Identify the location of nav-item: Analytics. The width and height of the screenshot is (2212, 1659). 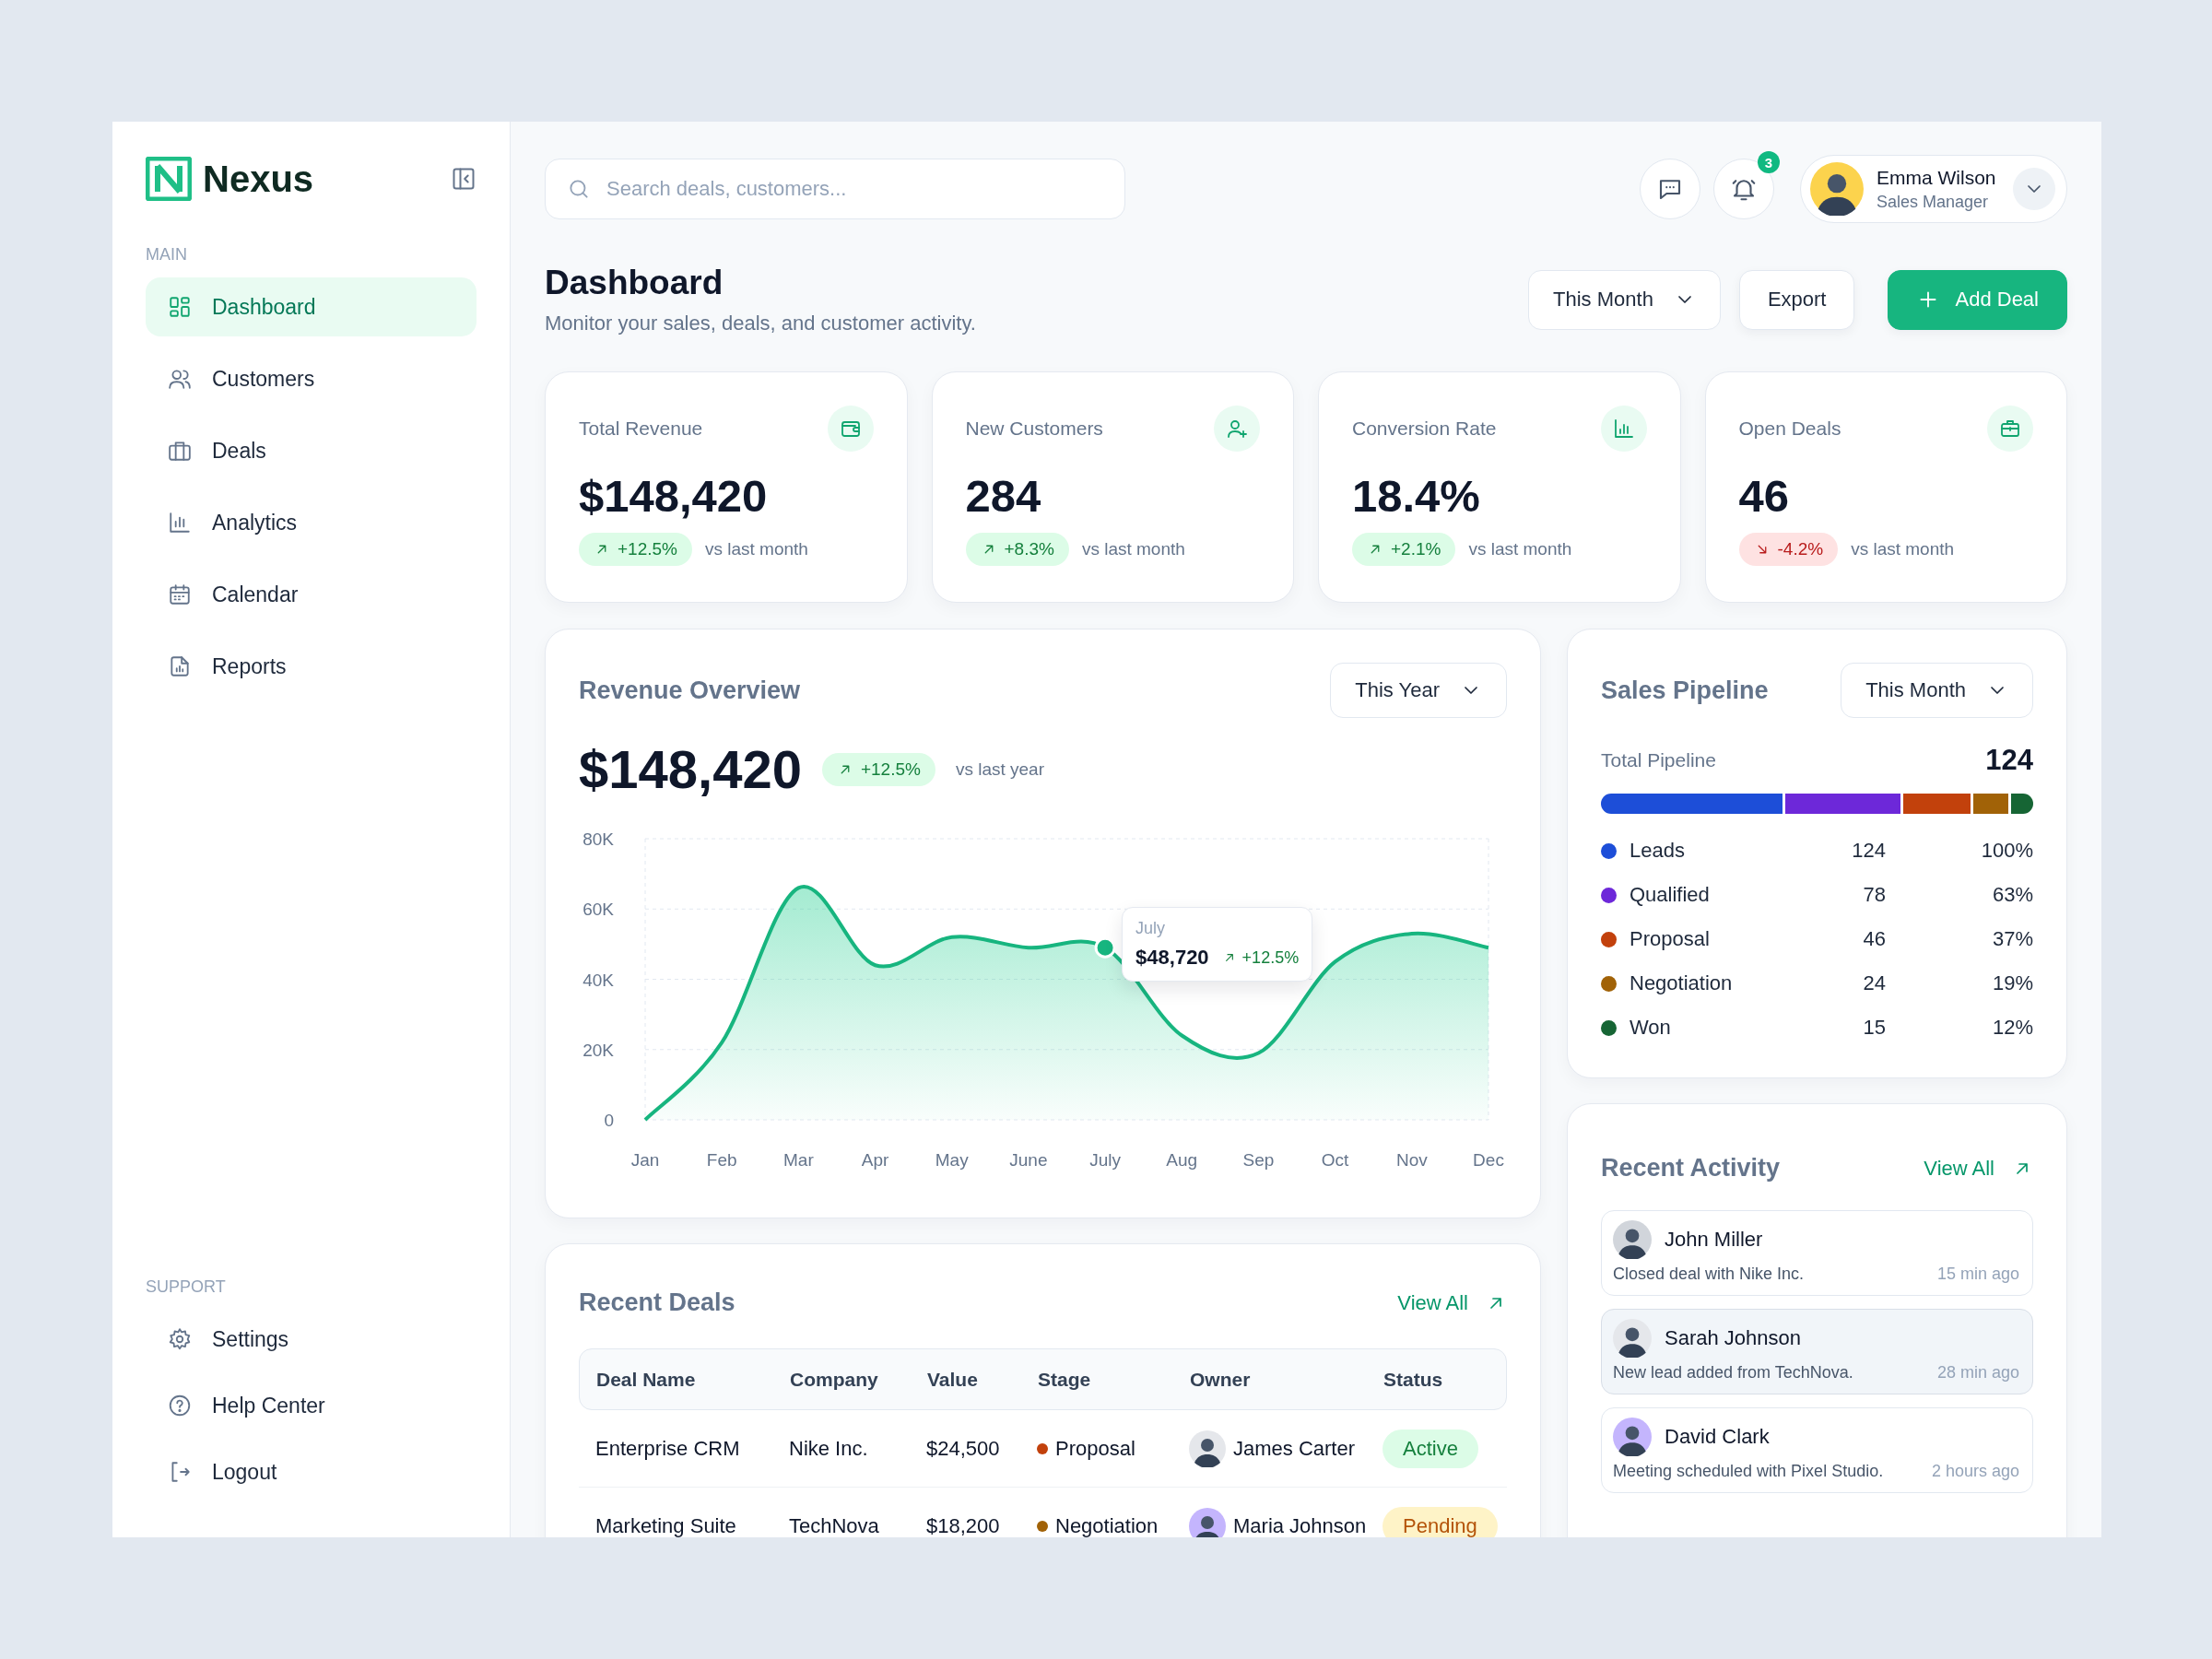
(311, 522).